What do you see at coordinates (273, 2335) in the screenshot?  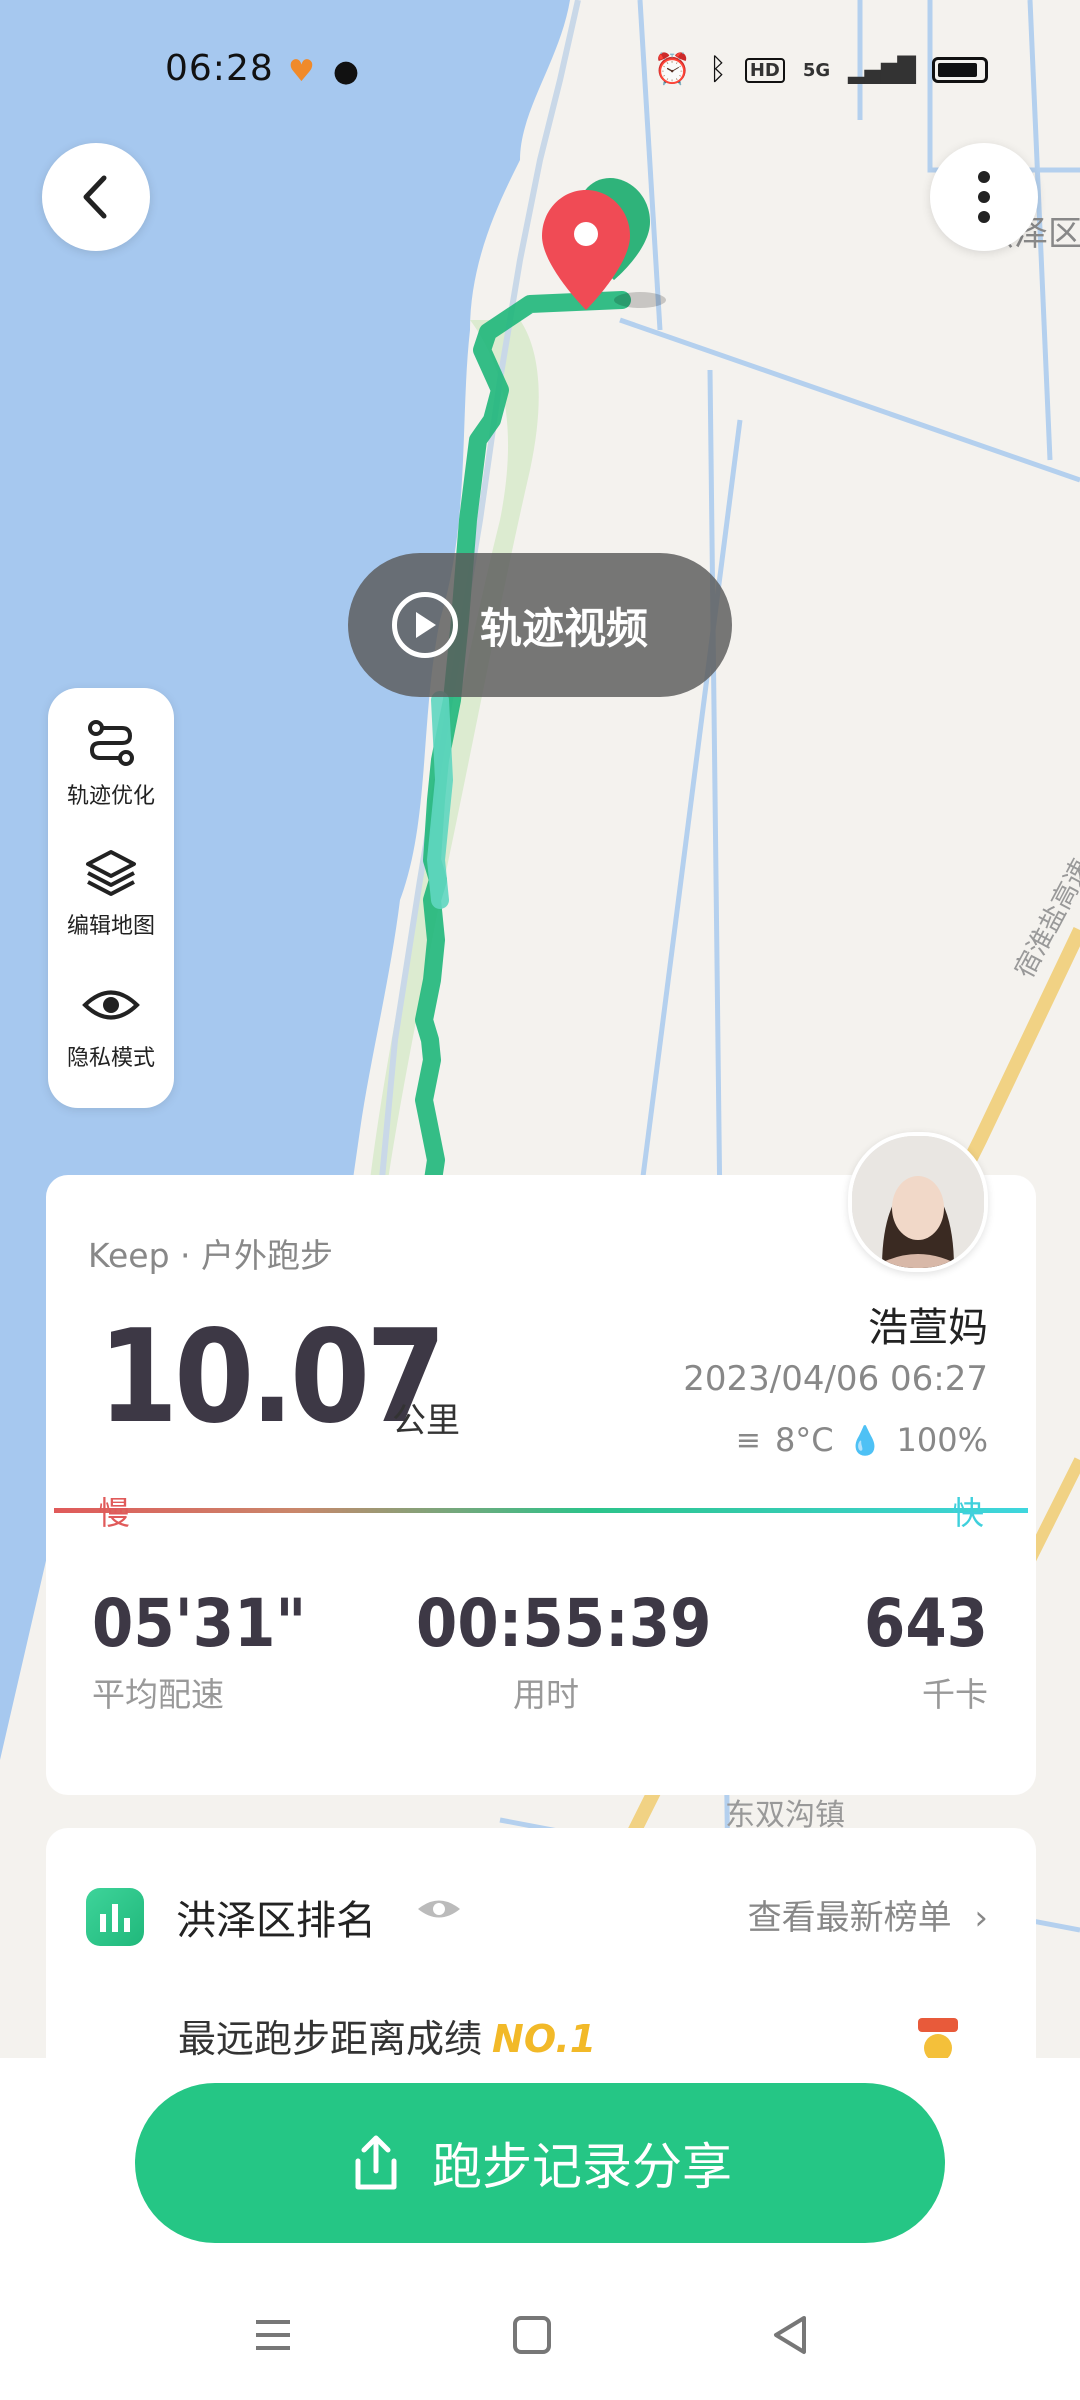 I see `menu-icon` at bounding box center [273, 2335].